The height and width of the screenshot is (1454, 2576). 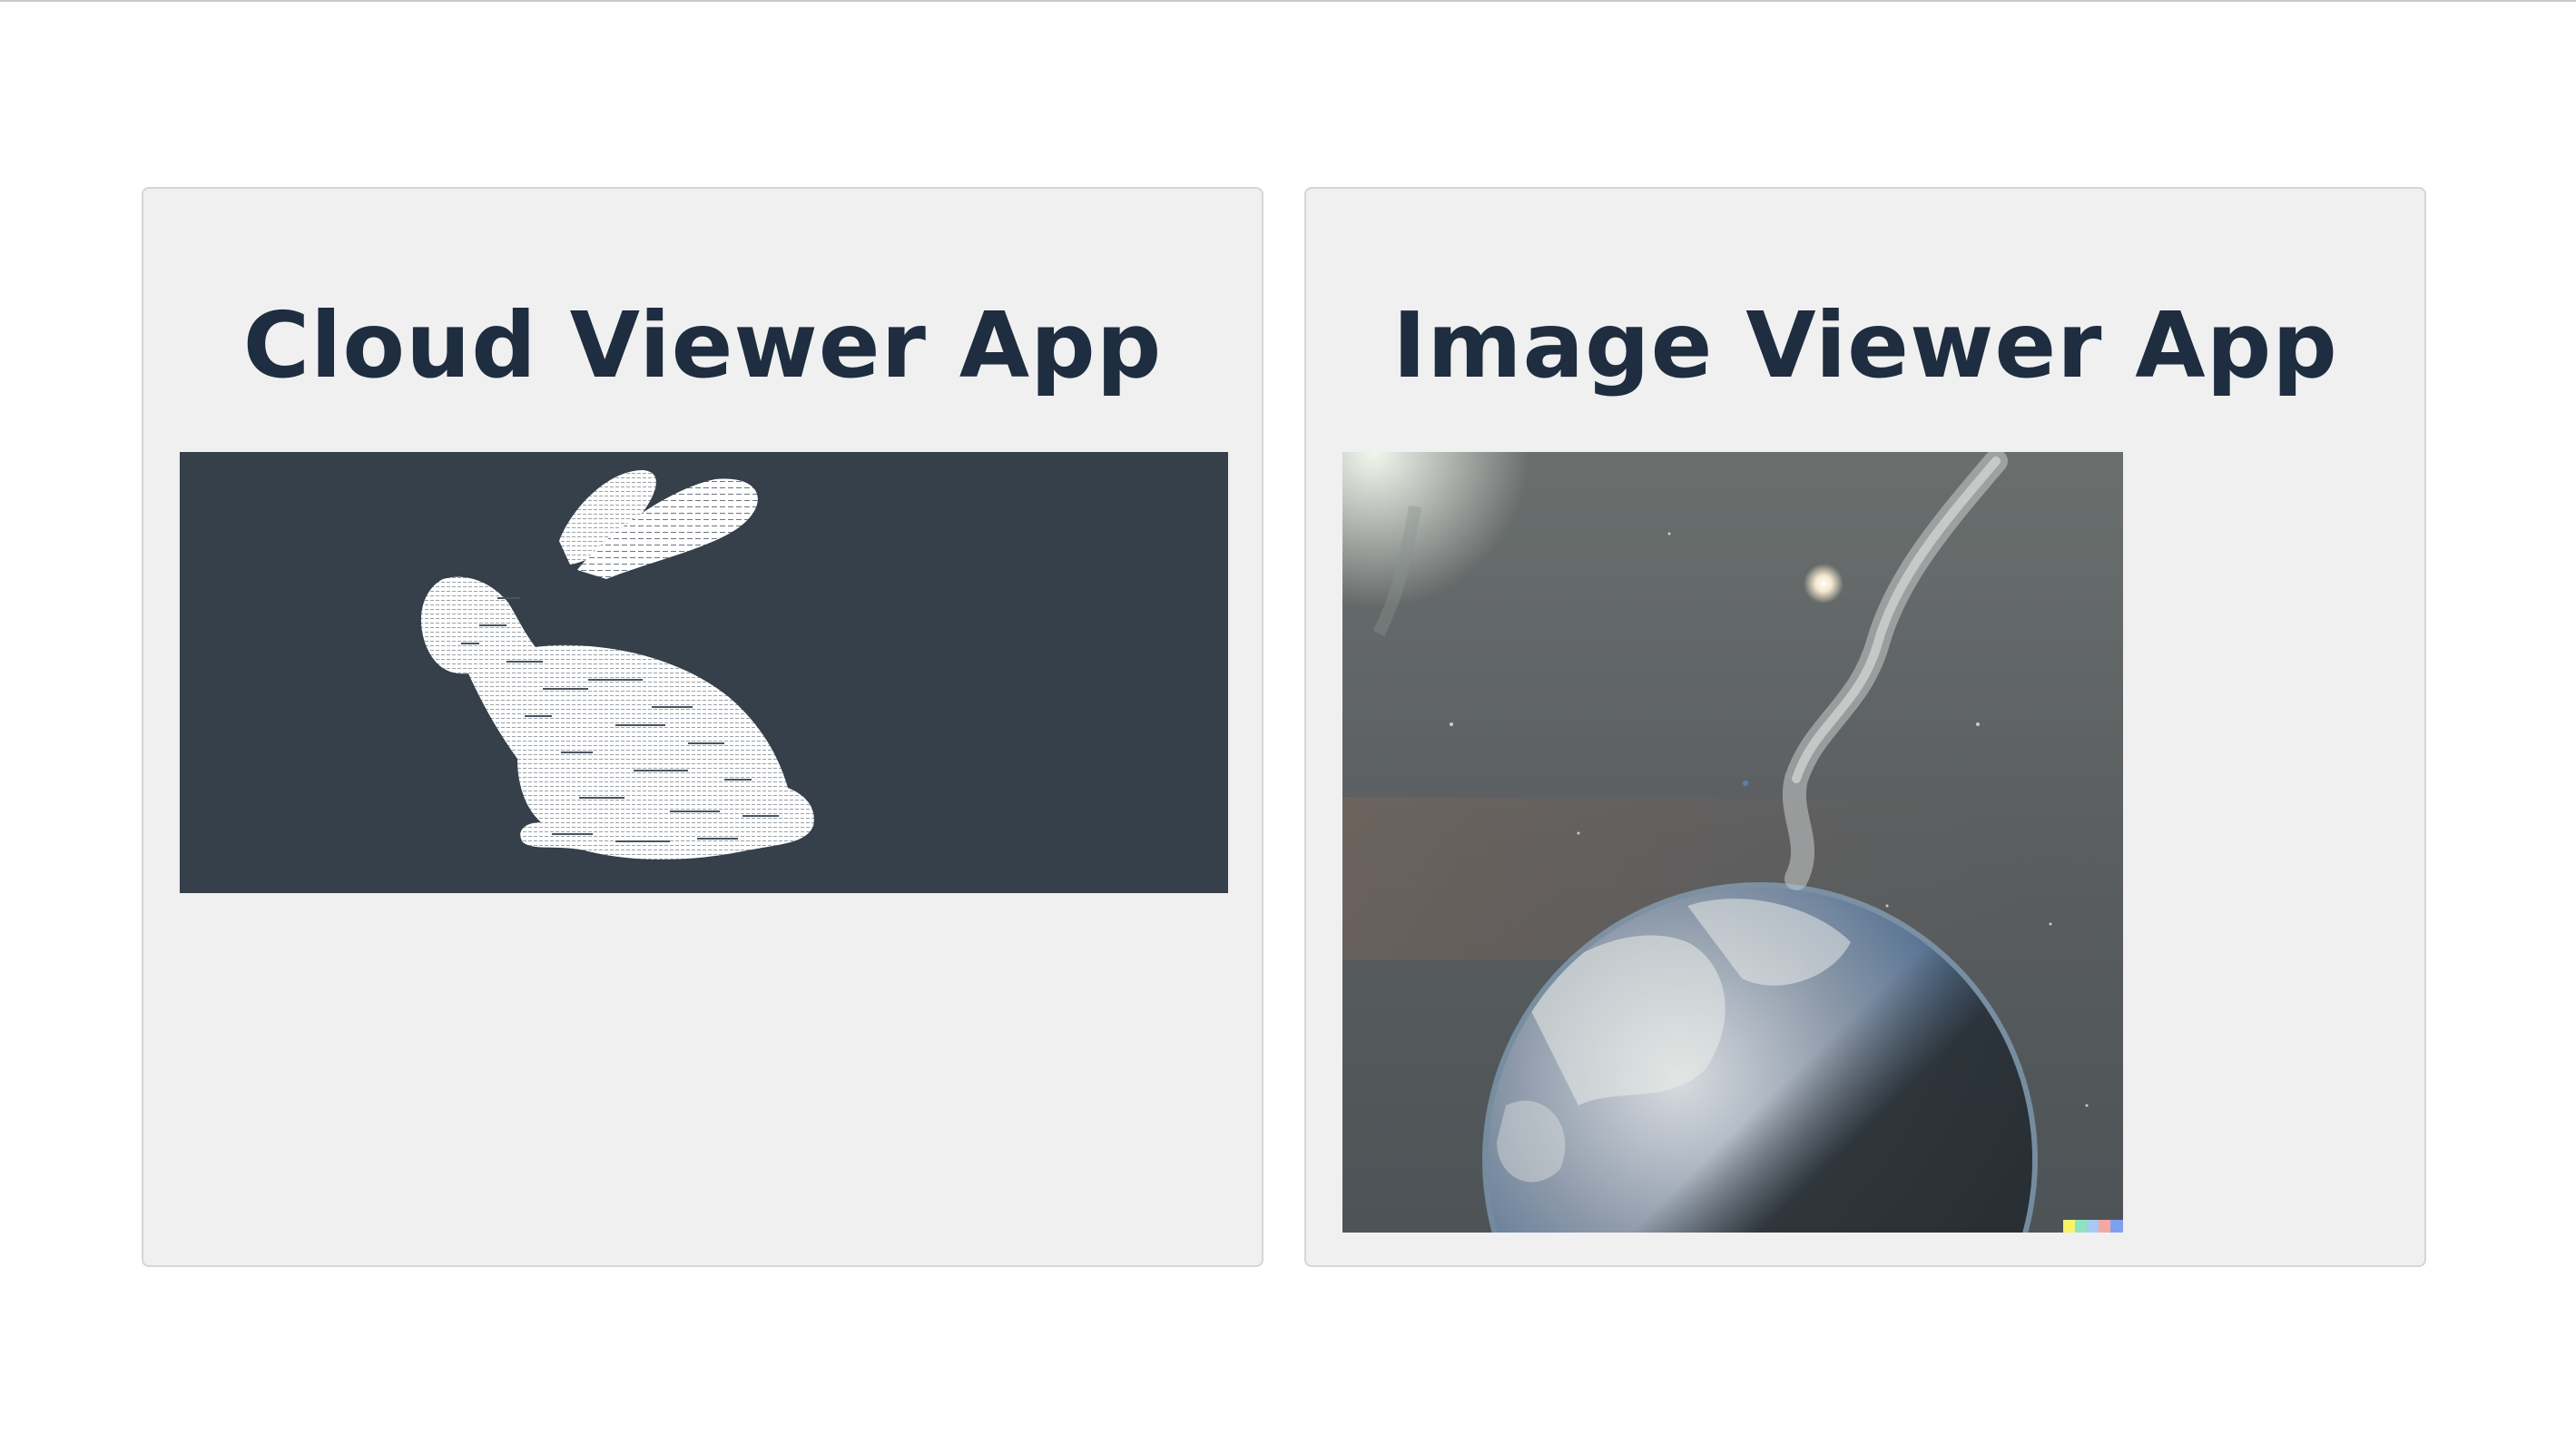 What do you see at coordinates (1288, 1) in the screenshot?
I see `top-divider` at bounding box center [1288, 1].